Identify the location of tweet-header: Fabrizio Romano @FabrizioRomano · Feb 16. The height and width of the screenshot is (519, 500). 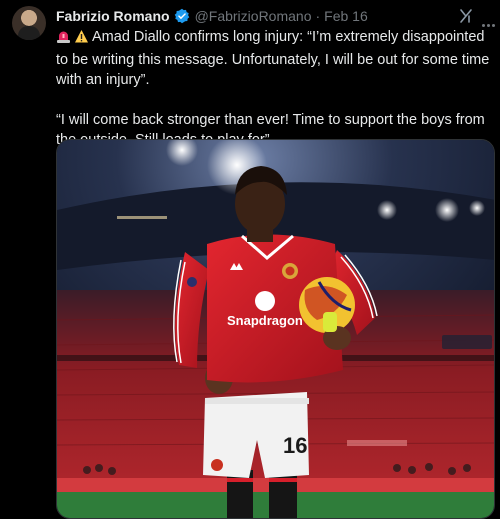
(273, 16).